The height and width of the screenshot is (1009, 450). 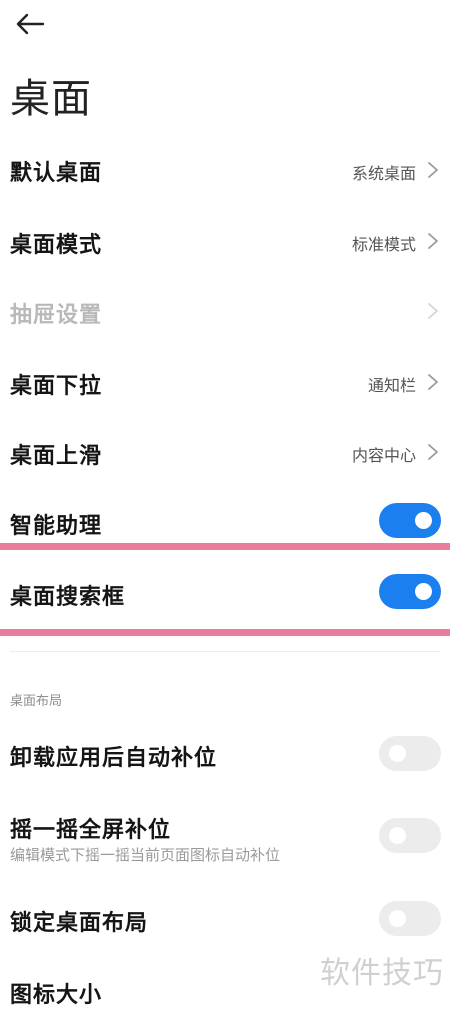 What do you see at coordinates (225, 755) in the screenshot?
I see `row-auto-fill: 卸载应用后自动补位` at bounding box center [225, 755].